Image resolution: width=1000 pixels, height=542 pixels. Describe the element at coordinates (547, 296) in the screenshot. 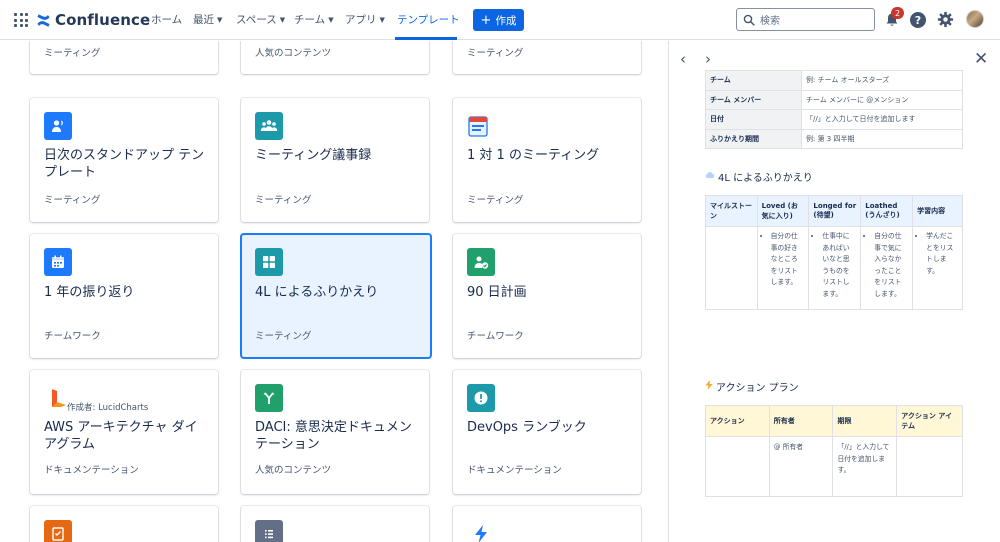

I see `template-card-90-day-plan: 90 日計画 チームワーク` at that location.